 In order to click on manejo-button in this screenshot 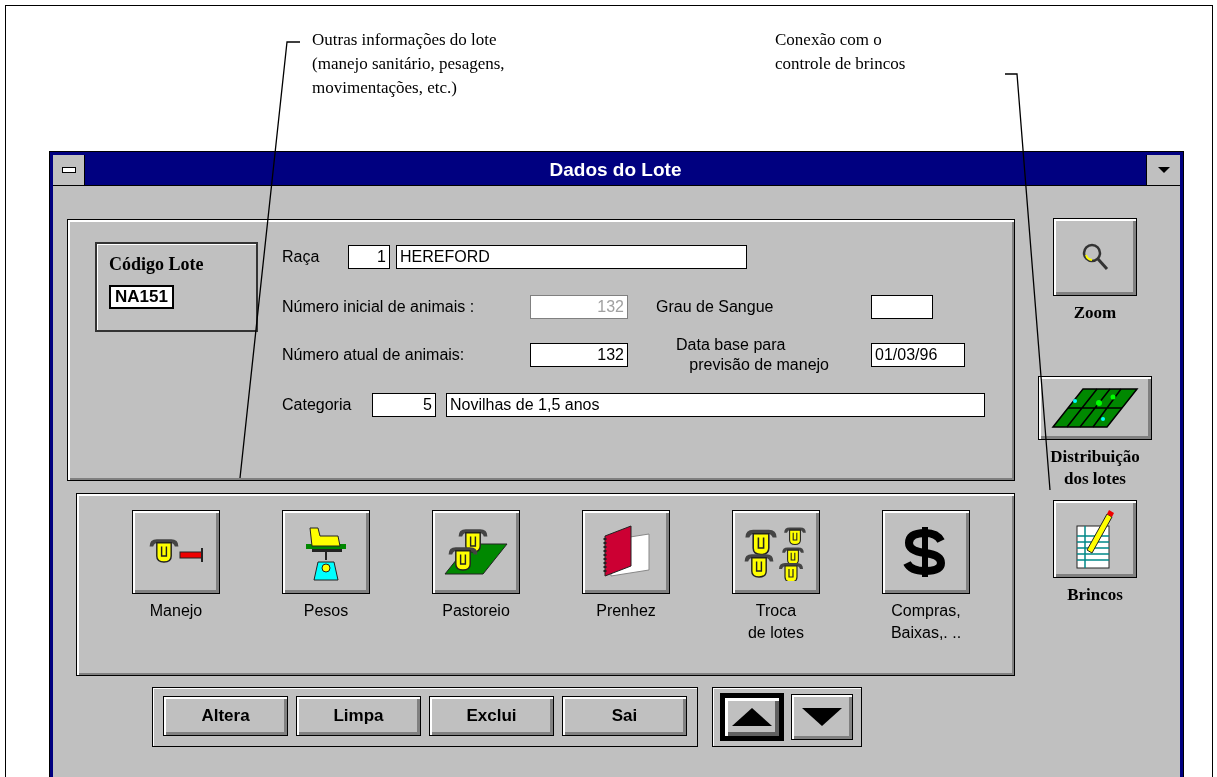, I will do `click(176, 552)`.